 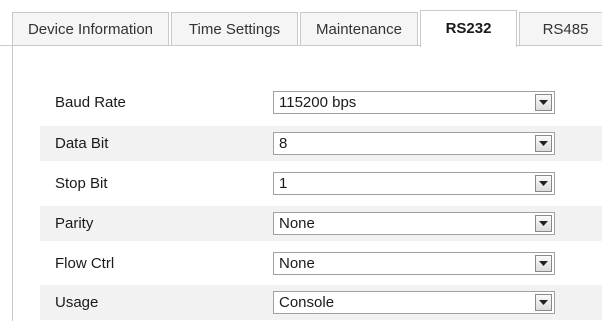 What do you see at coordinates (307, 302) in the screenshot?
I see `usage-value: Console` at bounding box center [307, 302].